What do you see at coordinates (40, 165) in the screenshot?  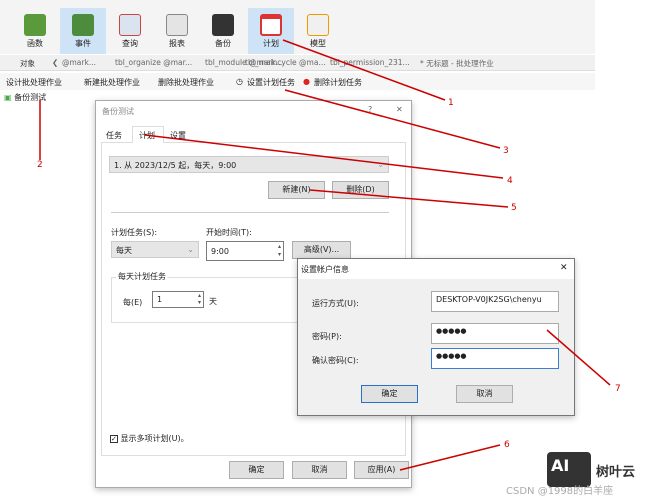 I see `annotation-2: 2` at bounding box center [40, 165].